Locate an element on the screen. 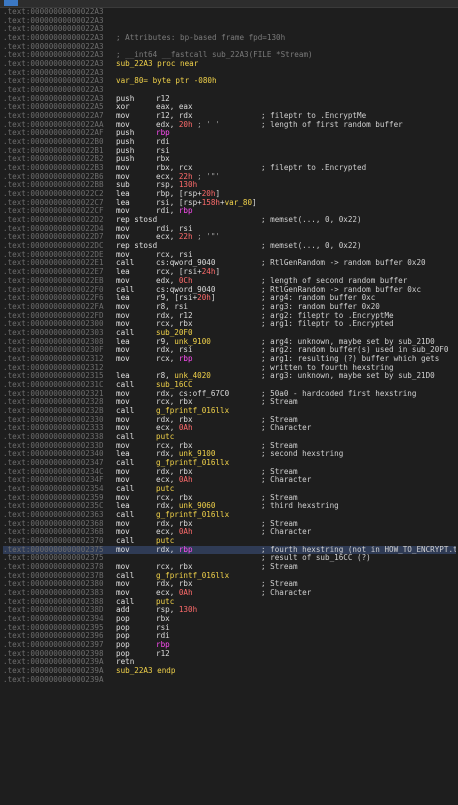 This screenshot has width=458, height=805. operand-part: edx, is located at coordinates (167, 280).